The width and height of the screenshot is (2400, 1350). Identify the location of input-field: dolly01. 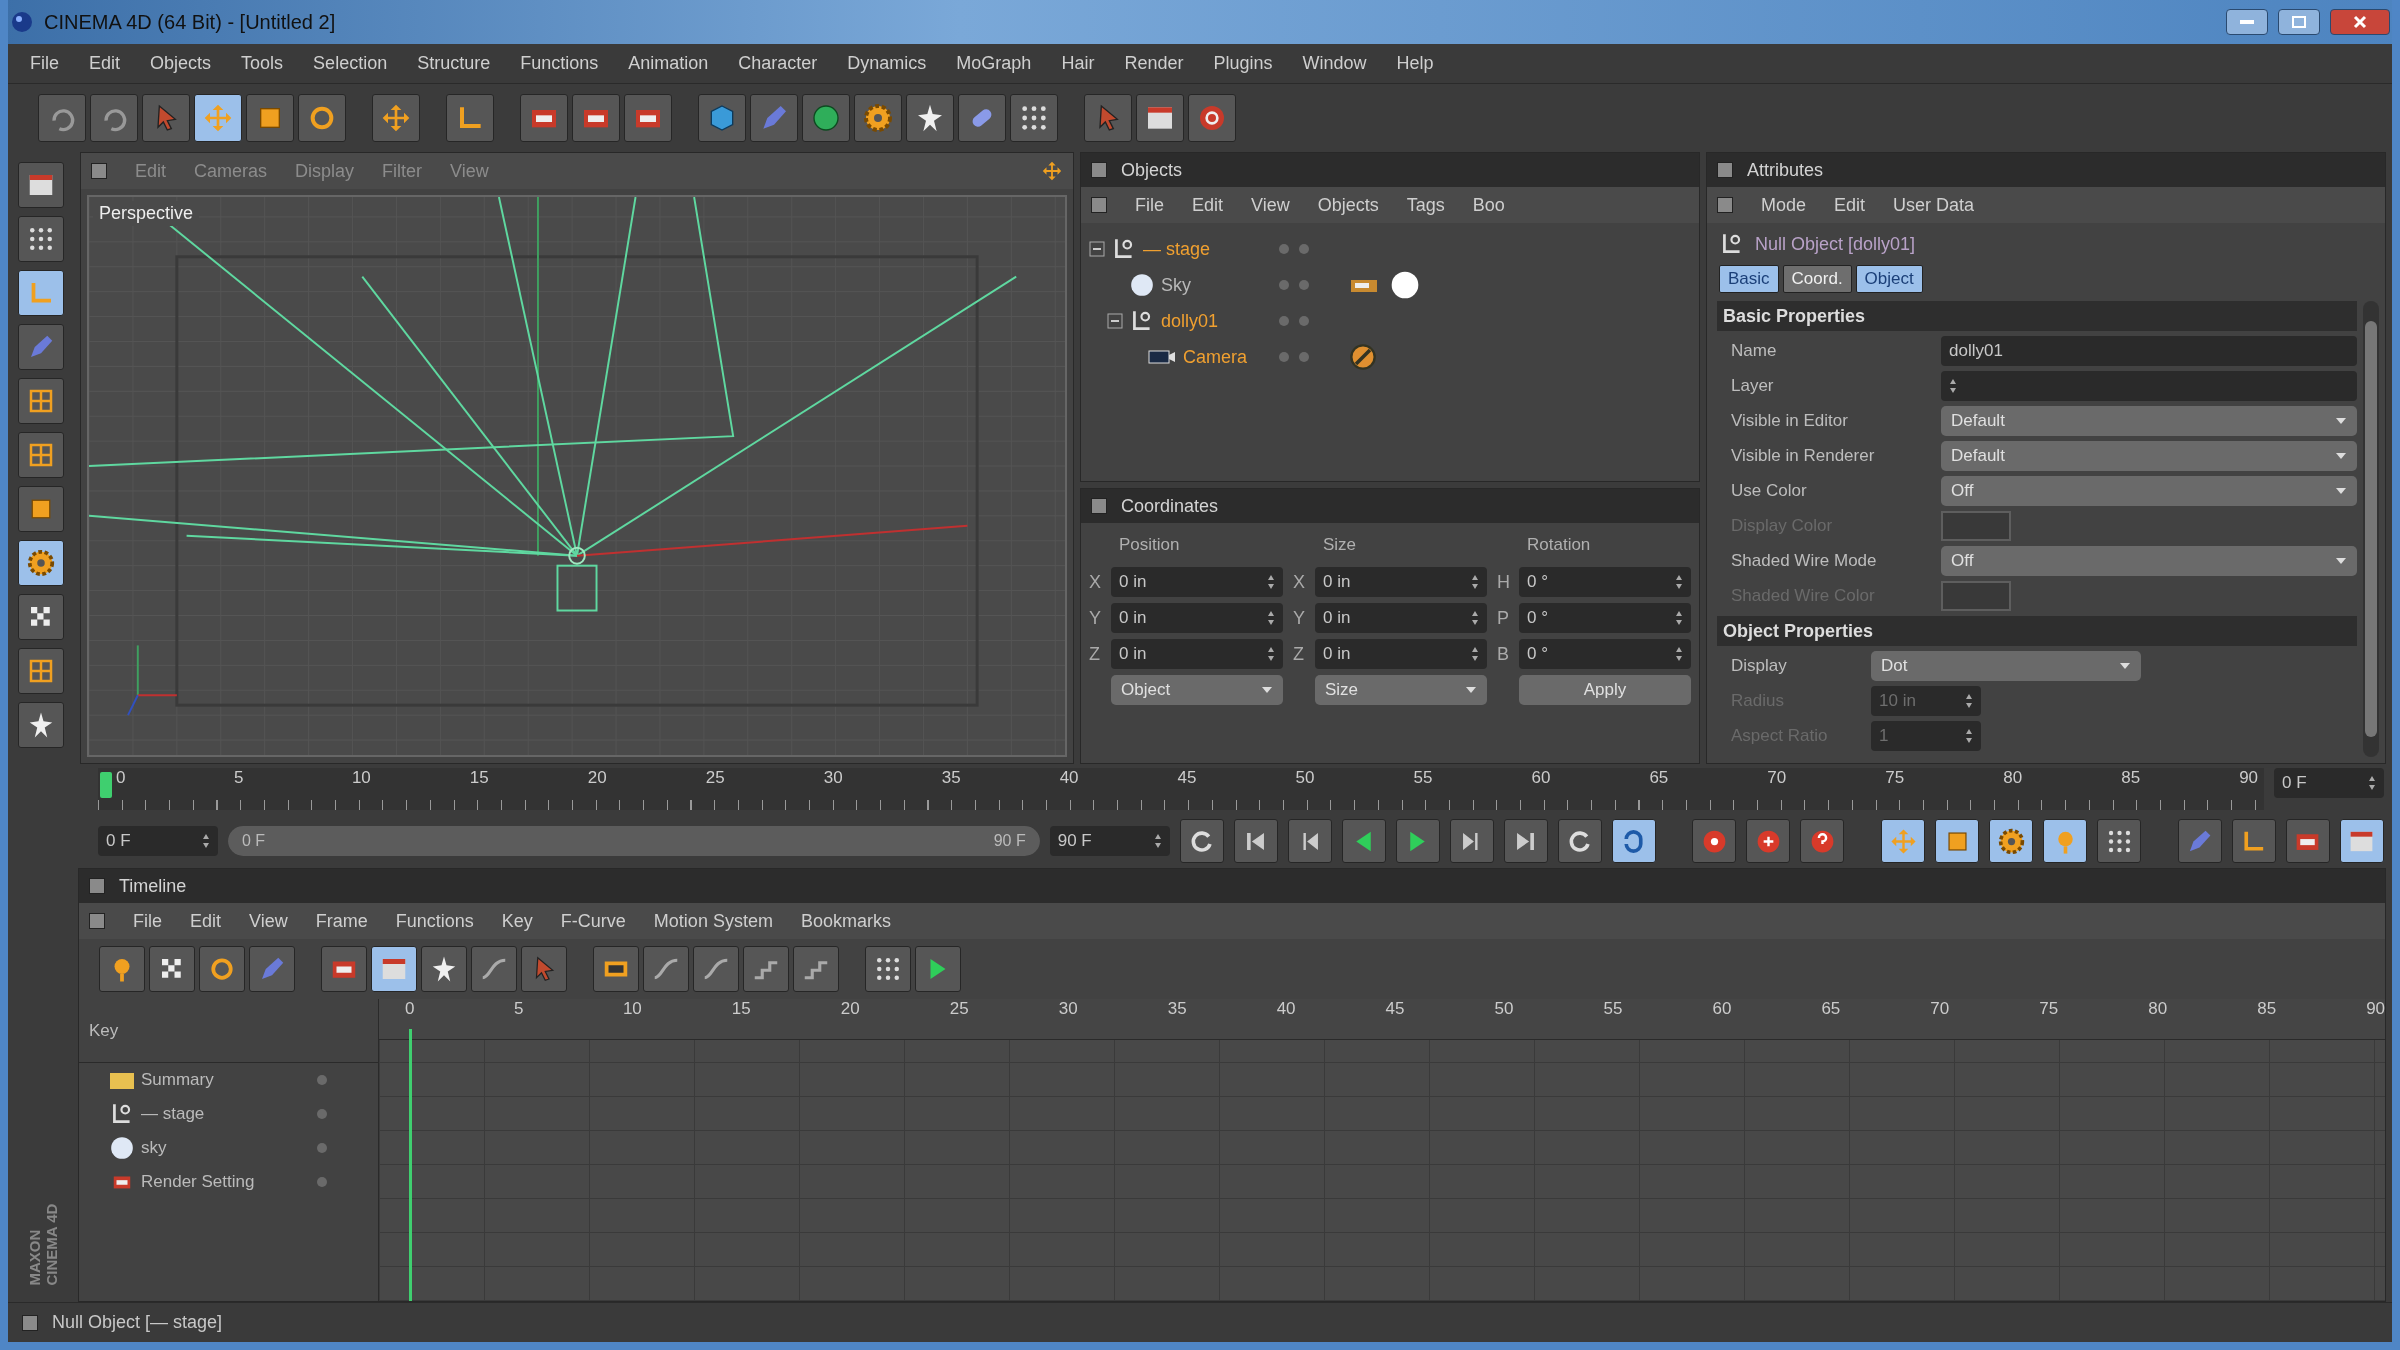
(2149, 351).